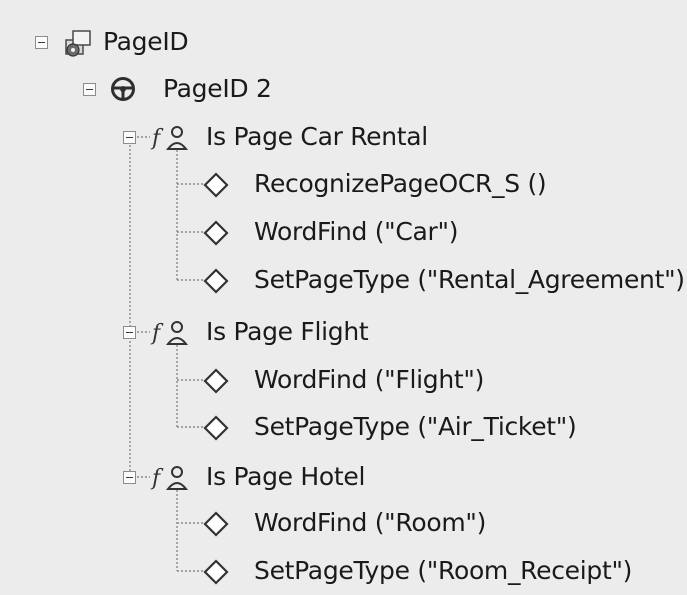 This screenshot has width=687, height=595. I want to click on action-node: RecognizePageOCR_S (), so click(343, 184).